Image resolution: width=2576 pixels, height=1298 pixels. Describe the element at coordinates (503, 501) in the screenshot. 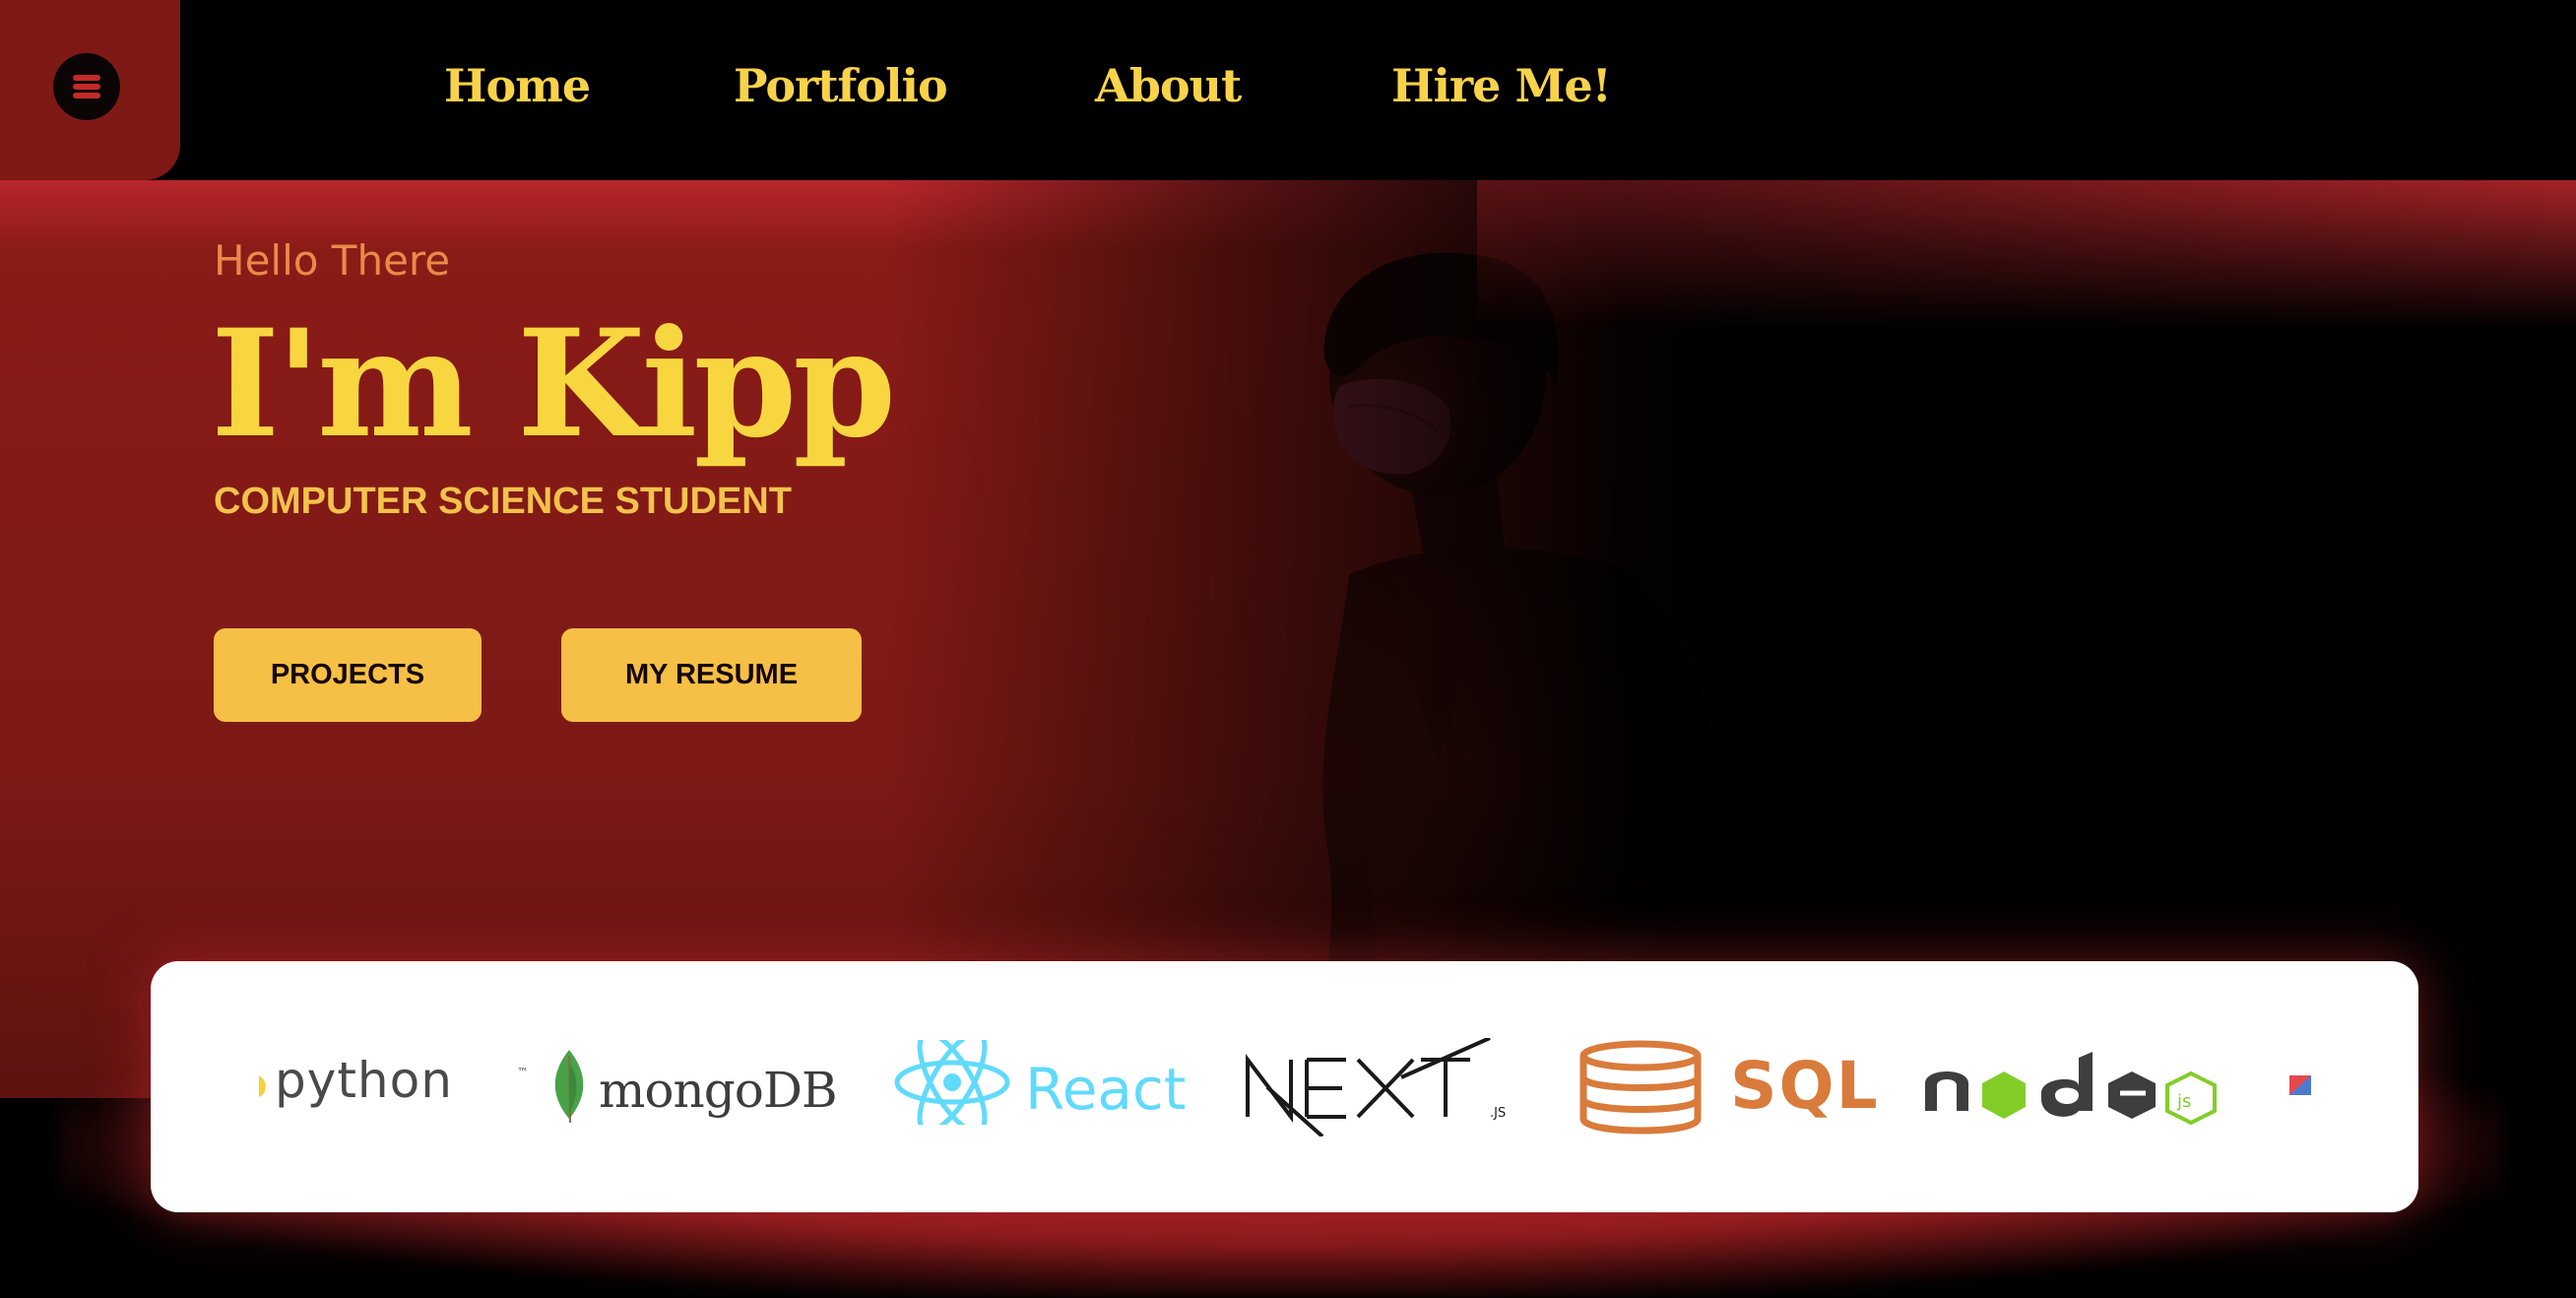

I see `hero-subtitle: COMPUTER SCIENCE STUDENT` at that location.